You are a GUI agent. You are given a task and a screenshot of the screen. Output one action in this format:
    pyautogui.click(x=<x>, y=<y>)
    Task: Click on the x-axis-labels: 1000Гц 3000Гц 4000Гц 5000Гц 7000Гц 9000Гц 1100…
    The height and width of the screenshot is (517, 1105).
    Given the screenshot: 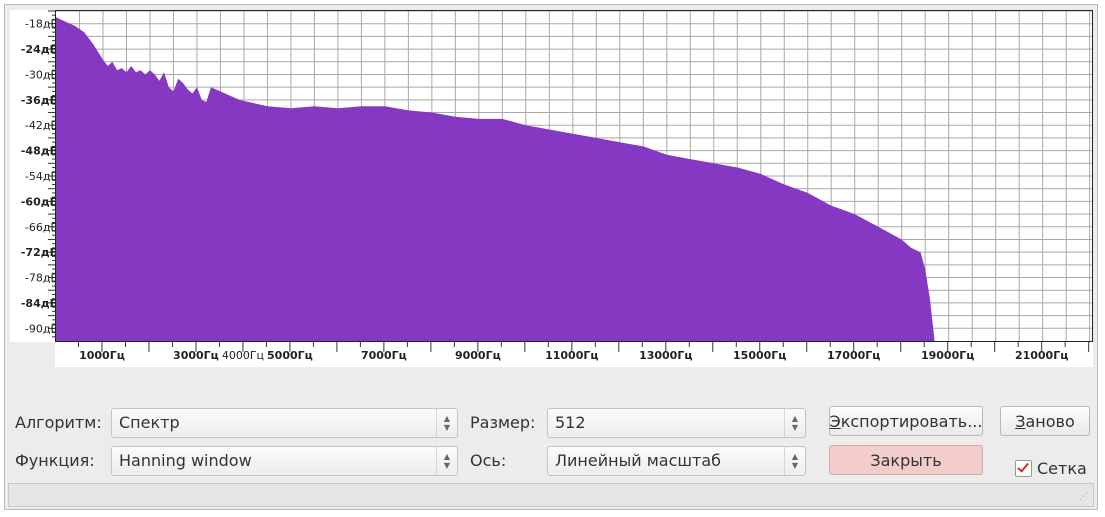 What is the action you would take?
    pyautogui.click(x=583, y=352)
    